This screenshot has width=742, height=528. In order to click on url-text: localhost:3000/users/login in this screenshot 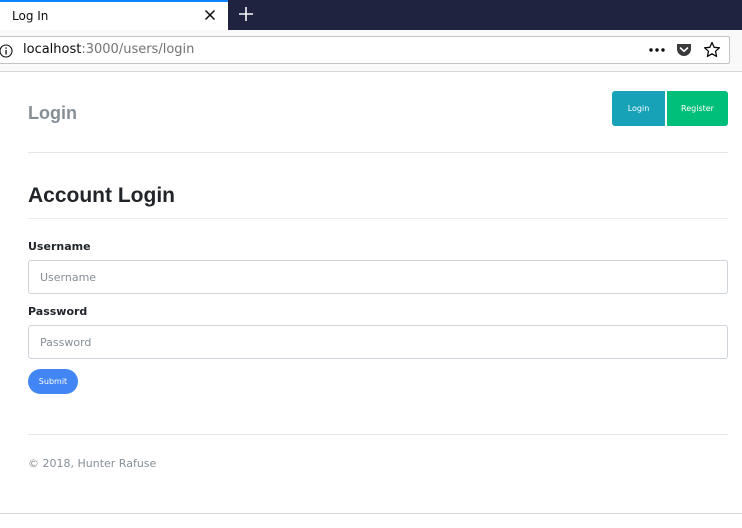, I will do `click(108, 49)`.